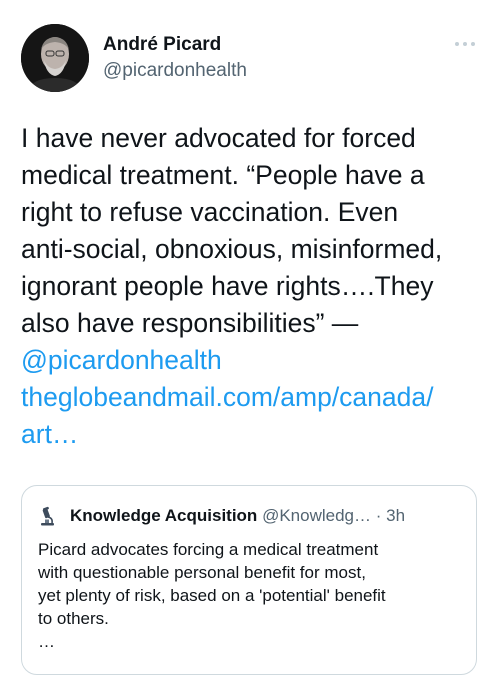 The width and height of the screenshot is (500, 680). I want to click on more-options-button, so click(465, 44).